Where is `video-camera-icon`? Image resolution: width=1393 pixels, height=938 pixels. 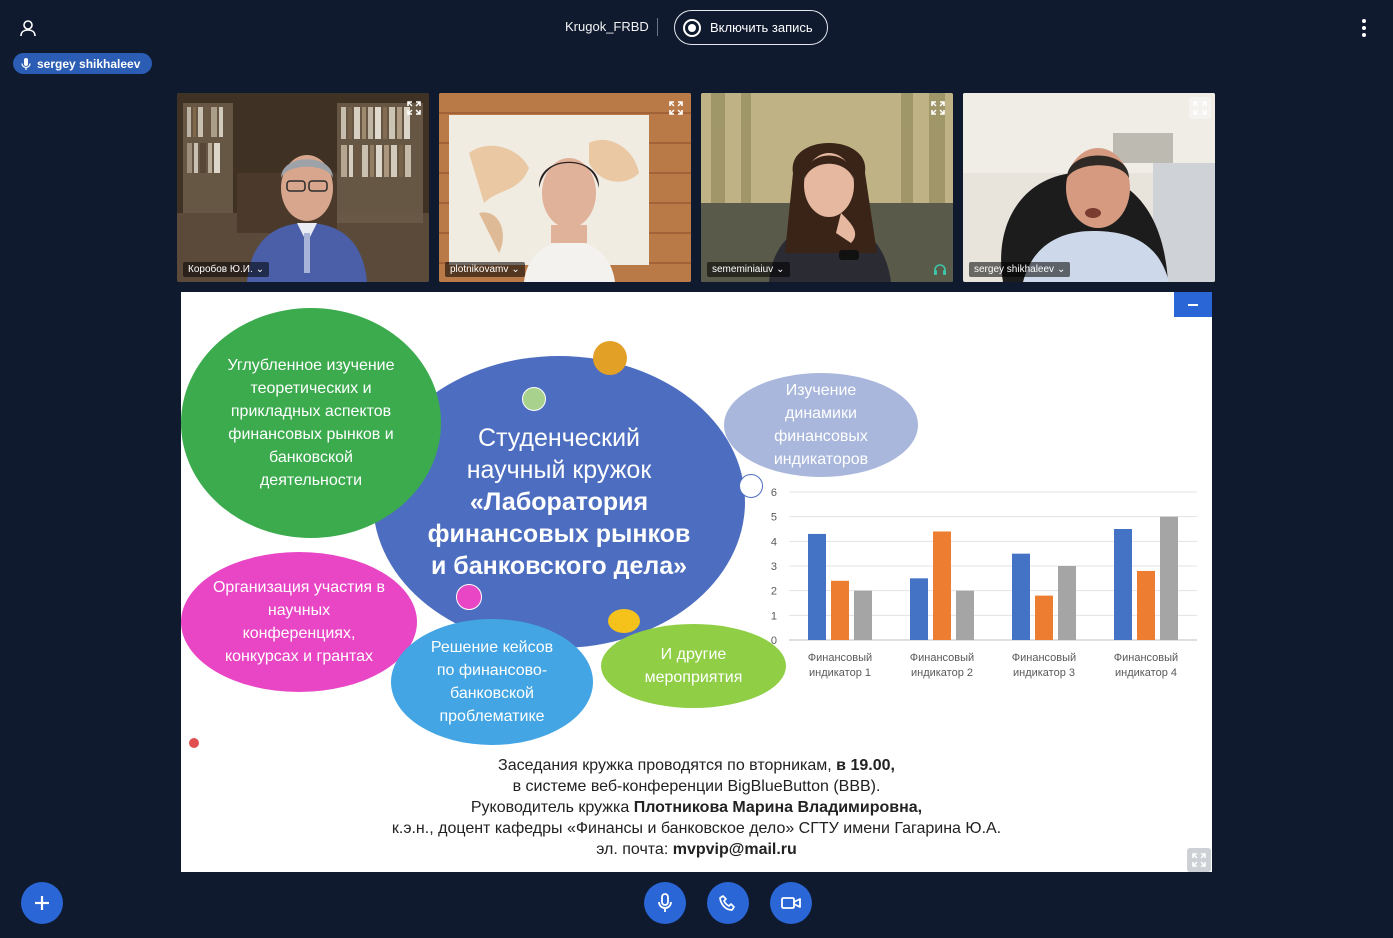
video-camera-icon is located at coordinates (791, 903).